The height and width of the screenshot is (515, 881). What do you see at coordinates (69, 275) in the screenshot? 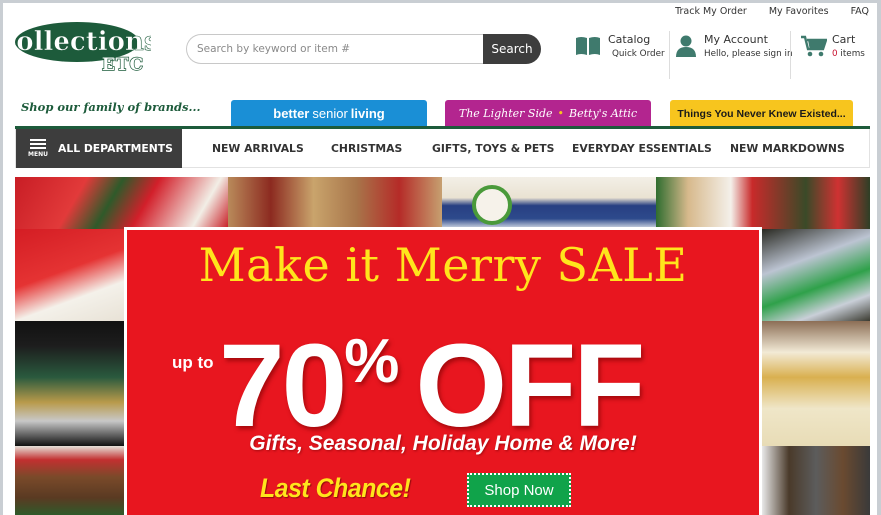
I see `poinsettia-white-photo` at bounding box center [69, 275].